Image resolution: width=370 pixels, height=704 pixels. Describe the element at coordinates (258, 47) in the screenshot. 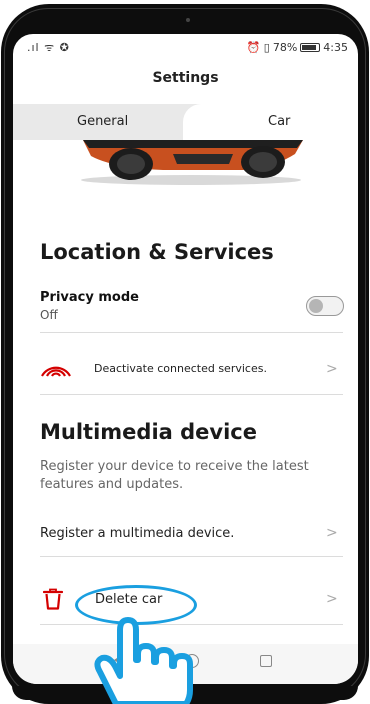

I see `system-icons: ⏰ ▯` at that location.